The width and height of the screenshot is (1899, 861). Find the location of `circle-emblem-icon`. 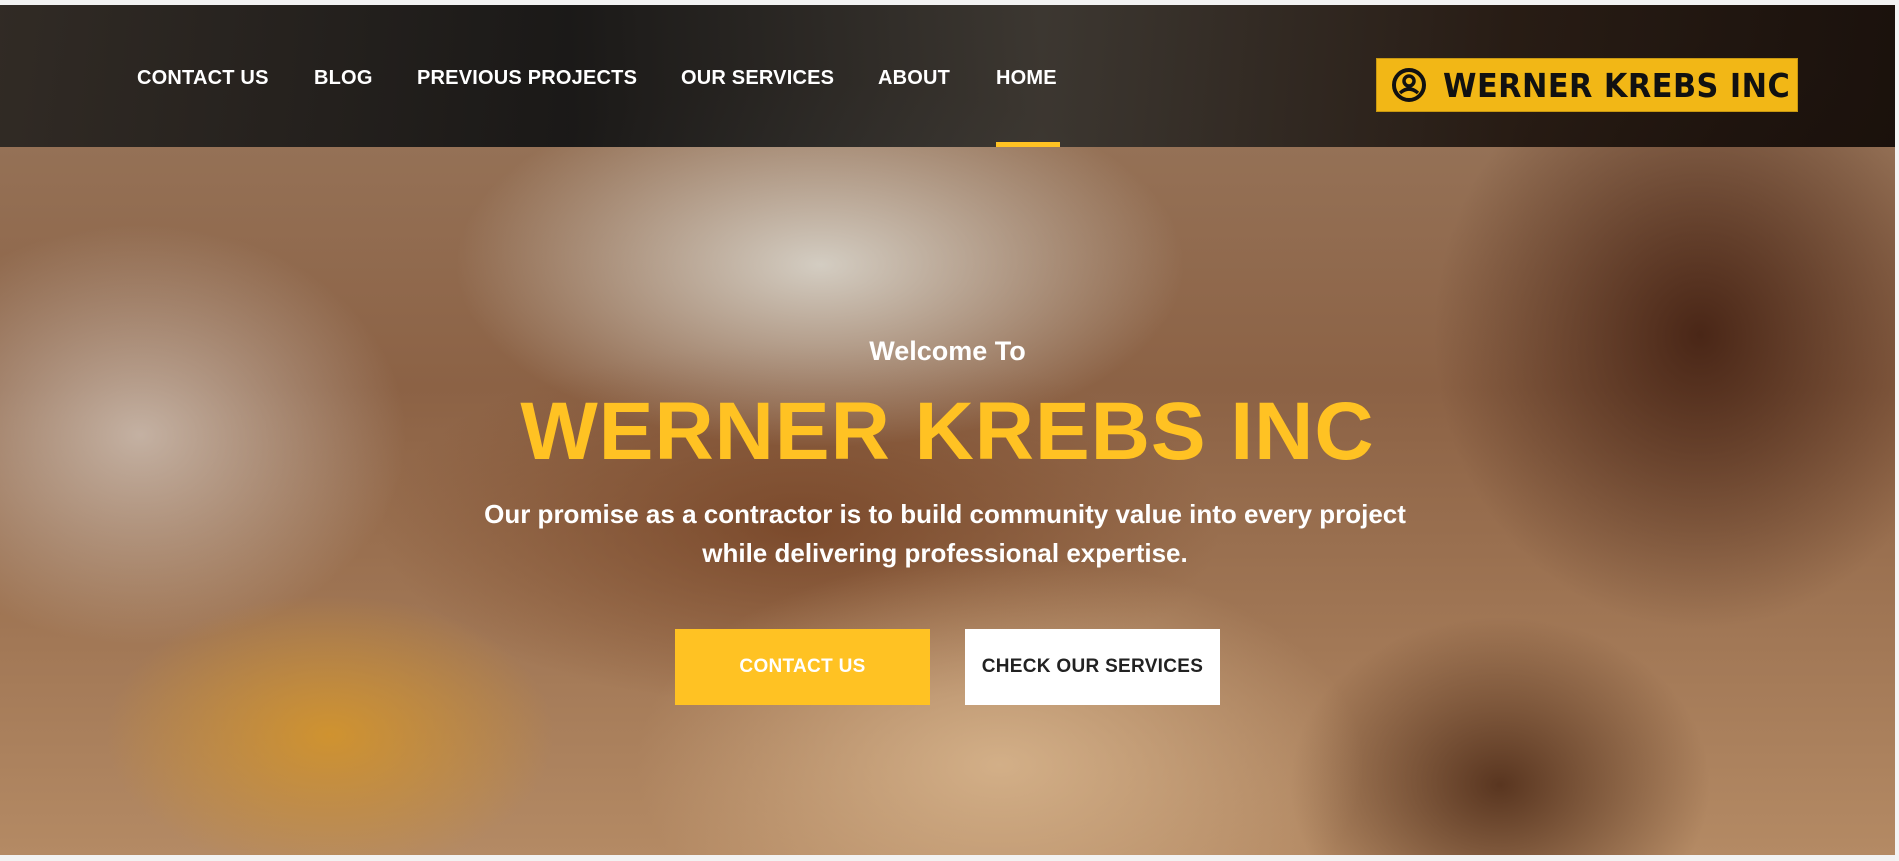

circle-emblem-icon is located at coordinates (1409, 85).